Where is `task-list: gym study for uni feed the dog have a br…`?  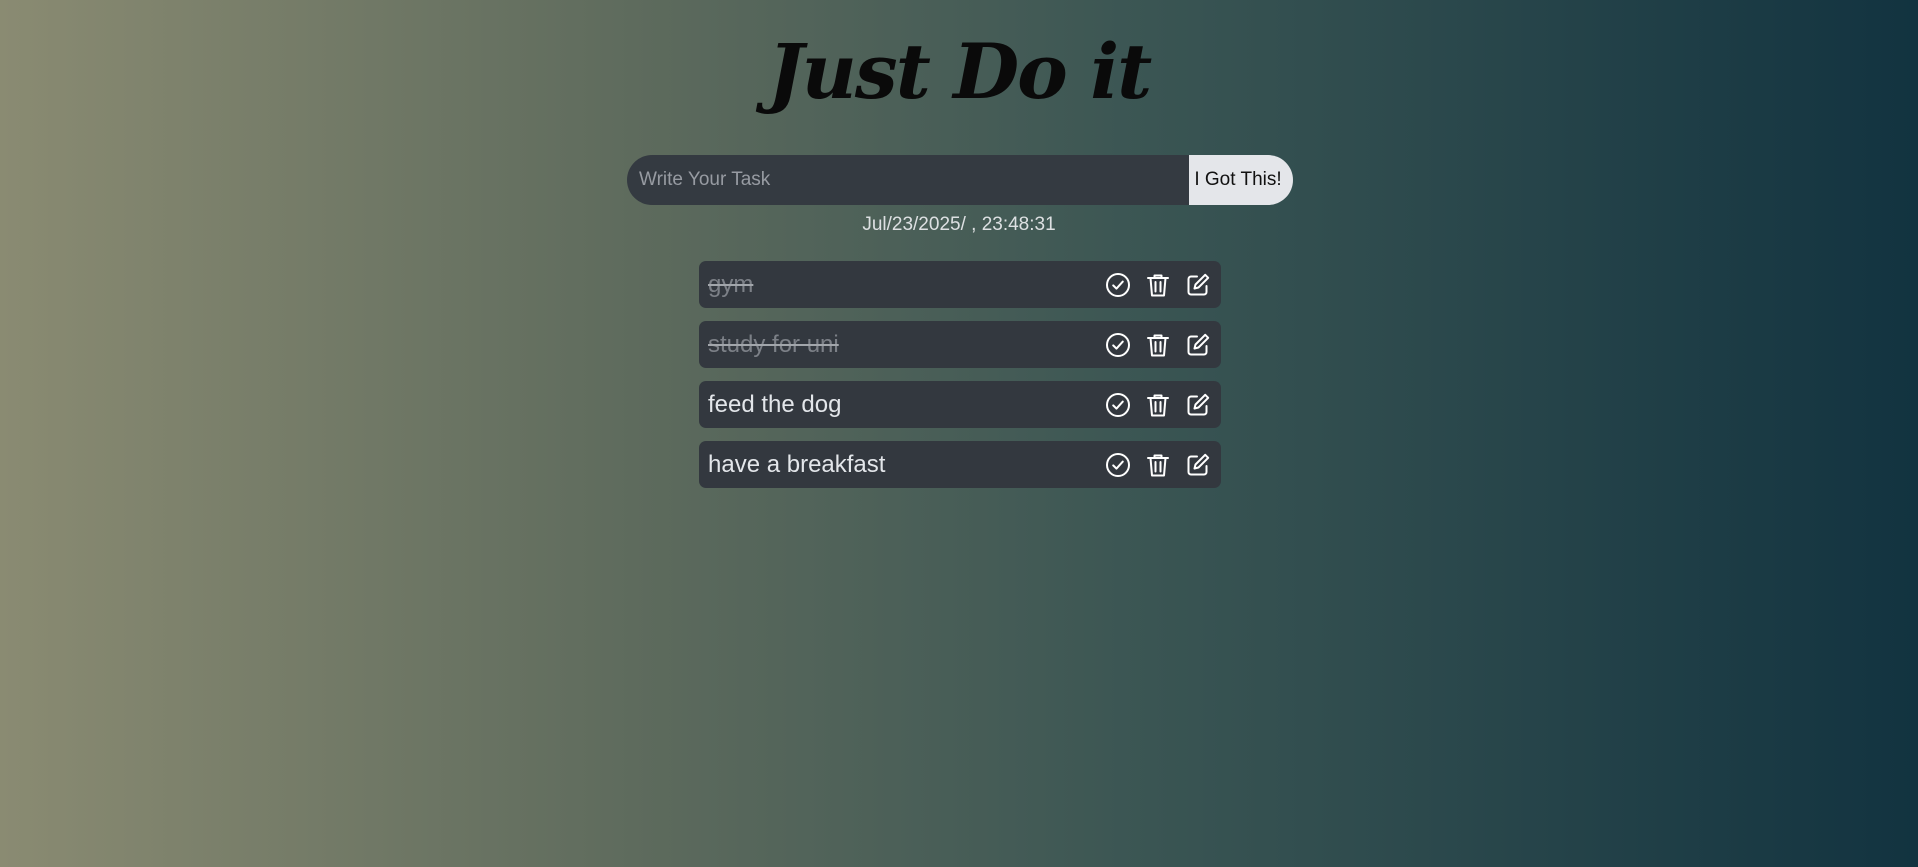 task-list: gym study for uni feed the dog have a br… is located at coordinates (960, 381).